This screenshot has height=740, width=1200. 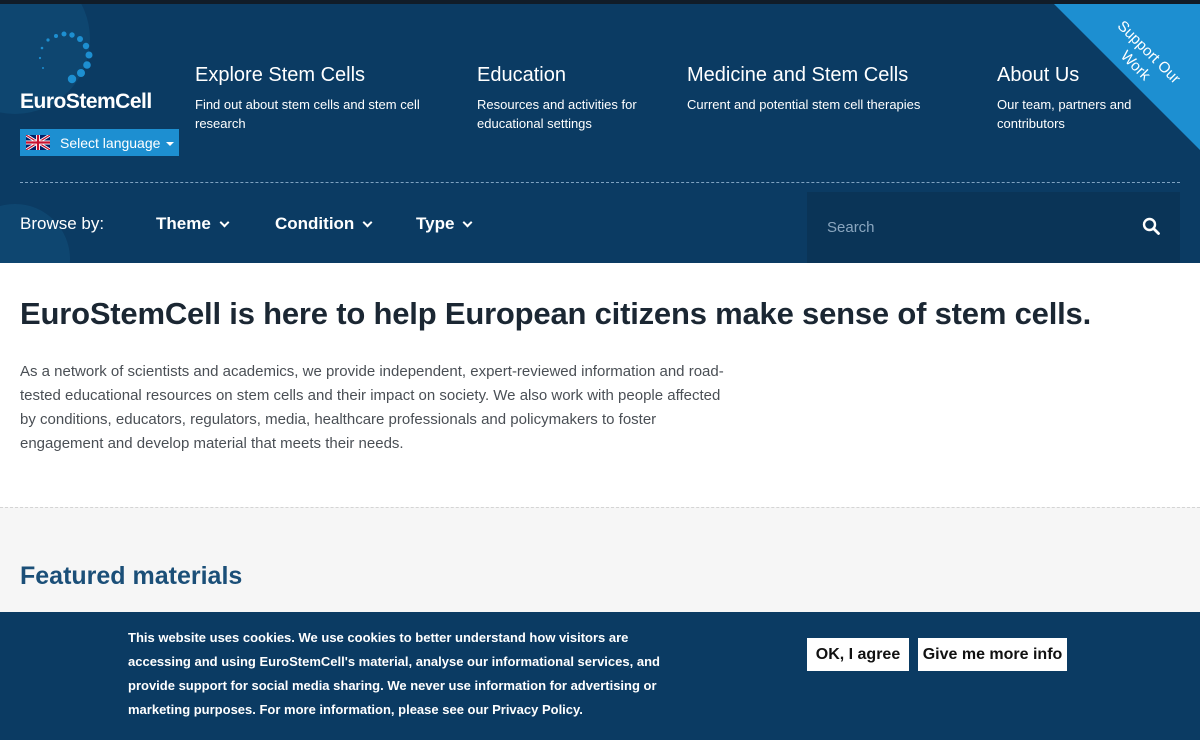 I want to click on select-language-label: Select language, so click(x=110, y=142).